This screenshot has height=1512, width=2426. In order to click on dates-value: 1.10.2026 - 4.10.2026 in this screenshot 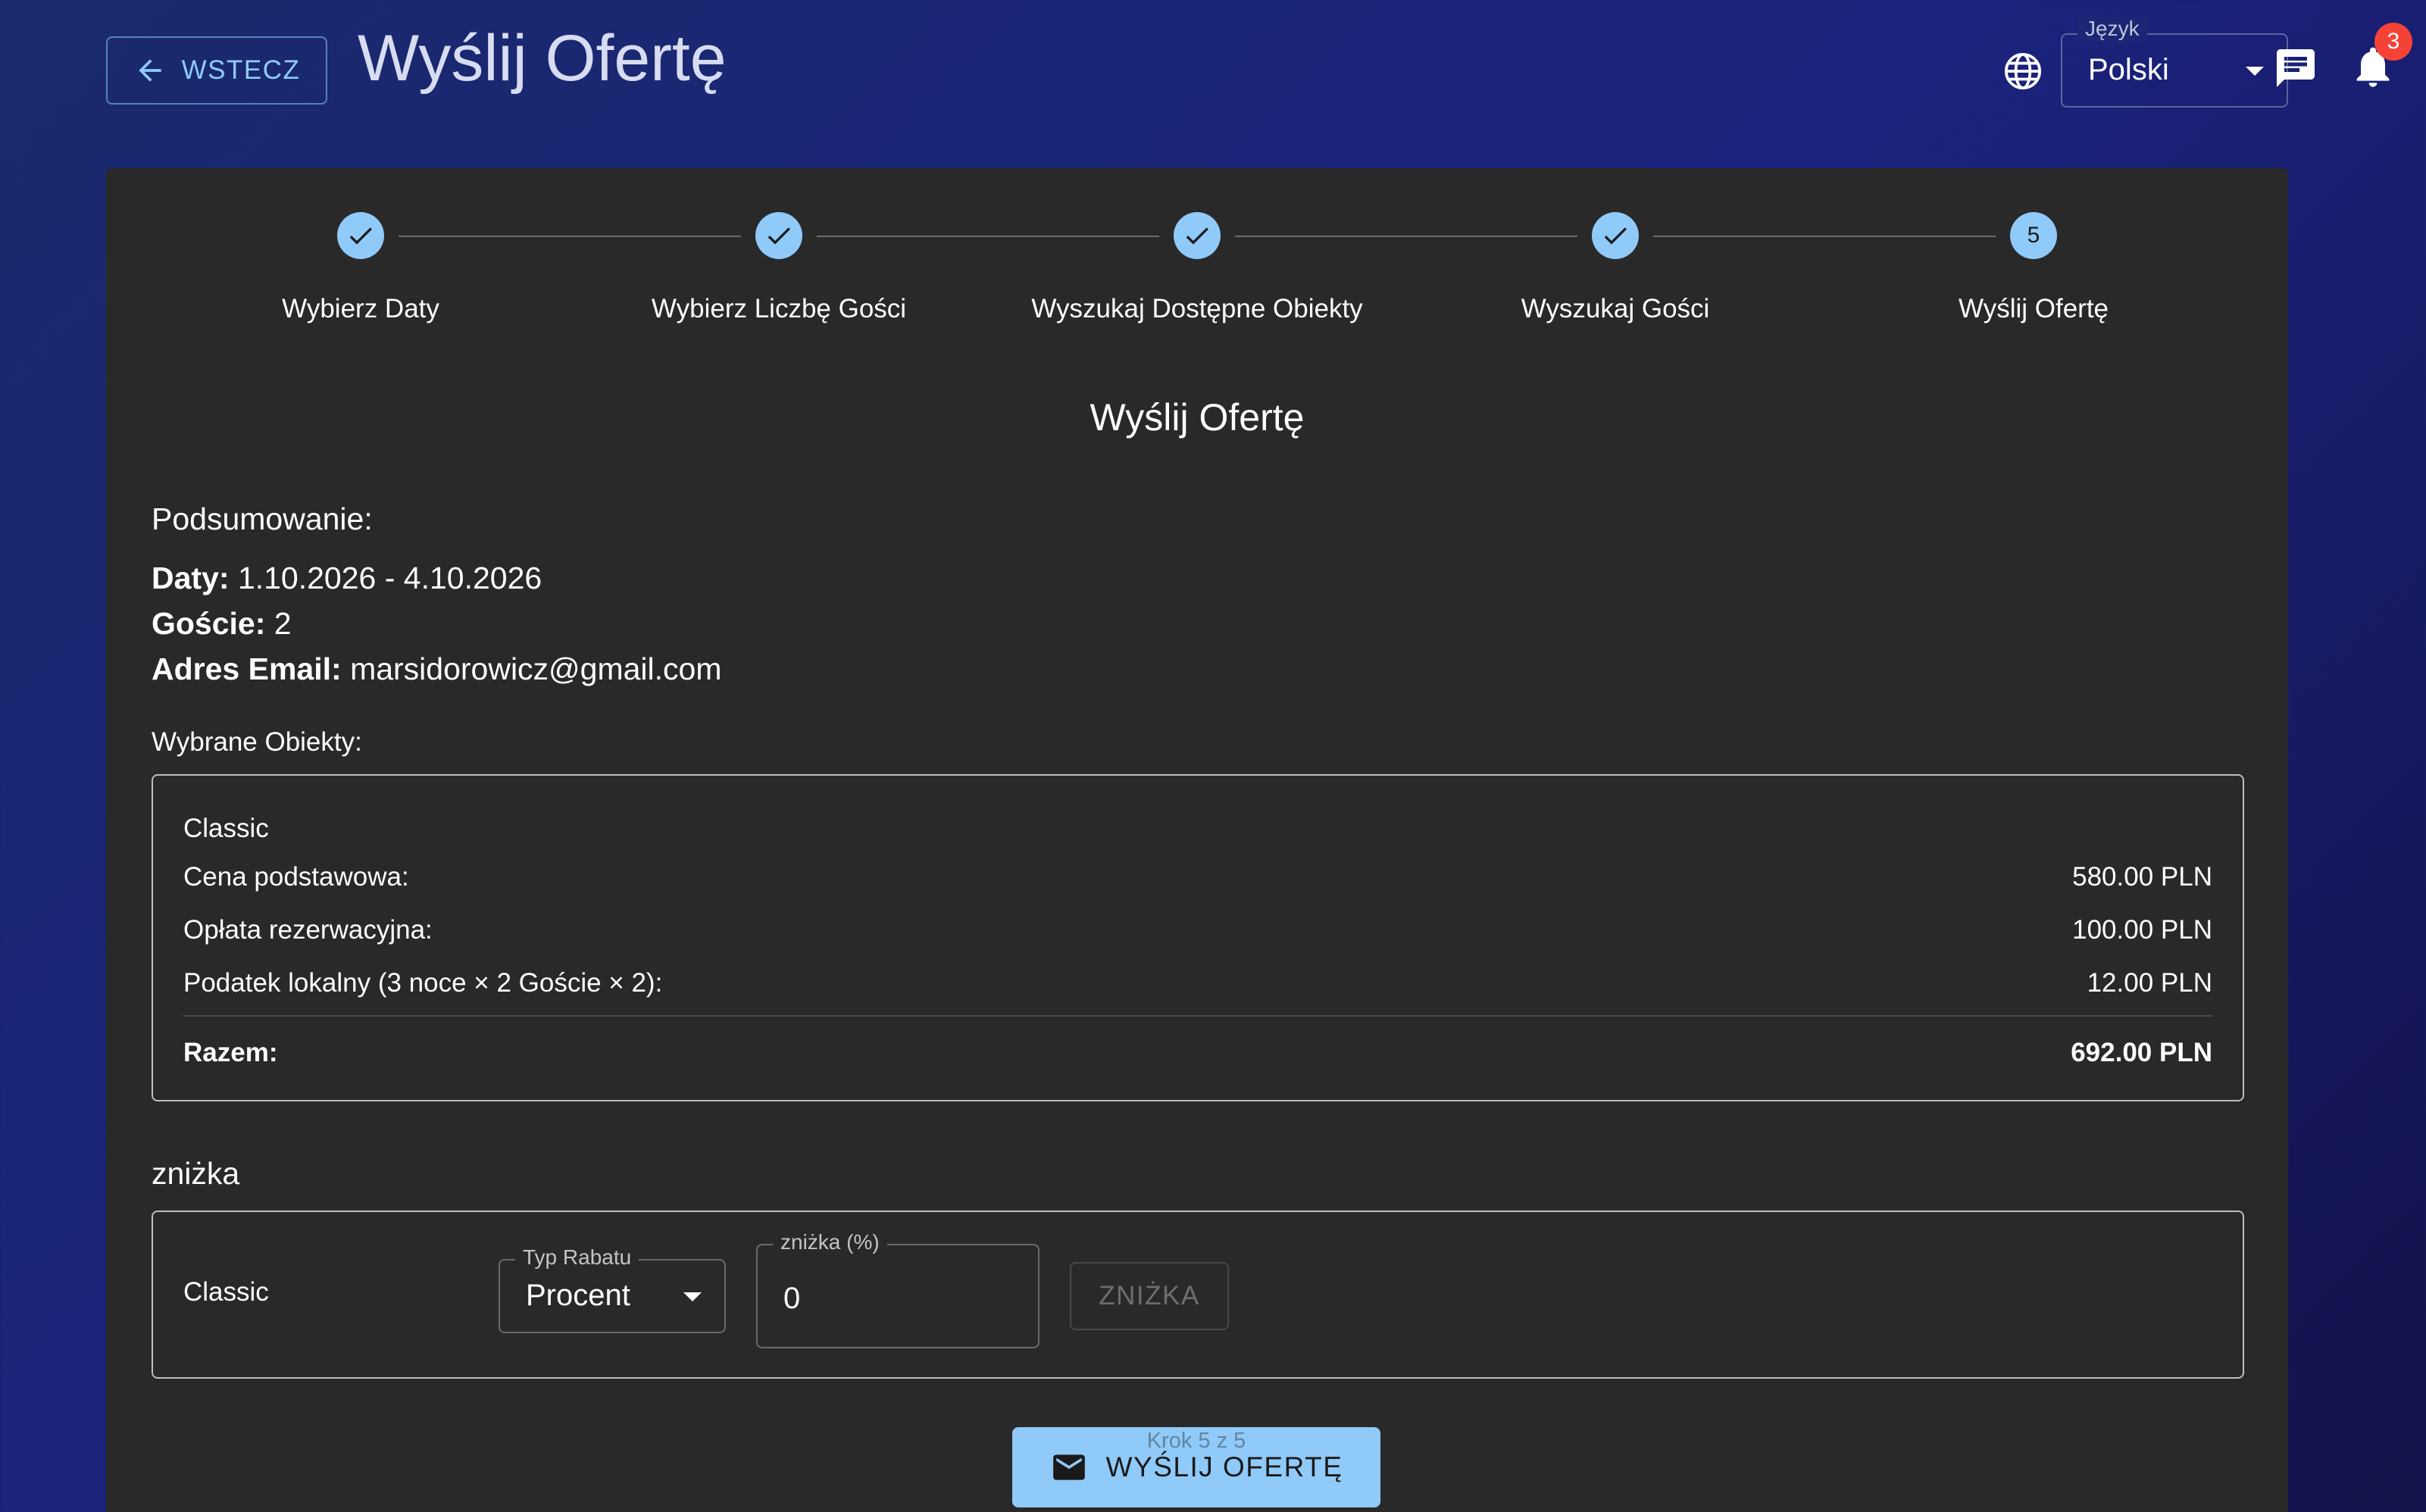, I will do `click(390, 578)`.